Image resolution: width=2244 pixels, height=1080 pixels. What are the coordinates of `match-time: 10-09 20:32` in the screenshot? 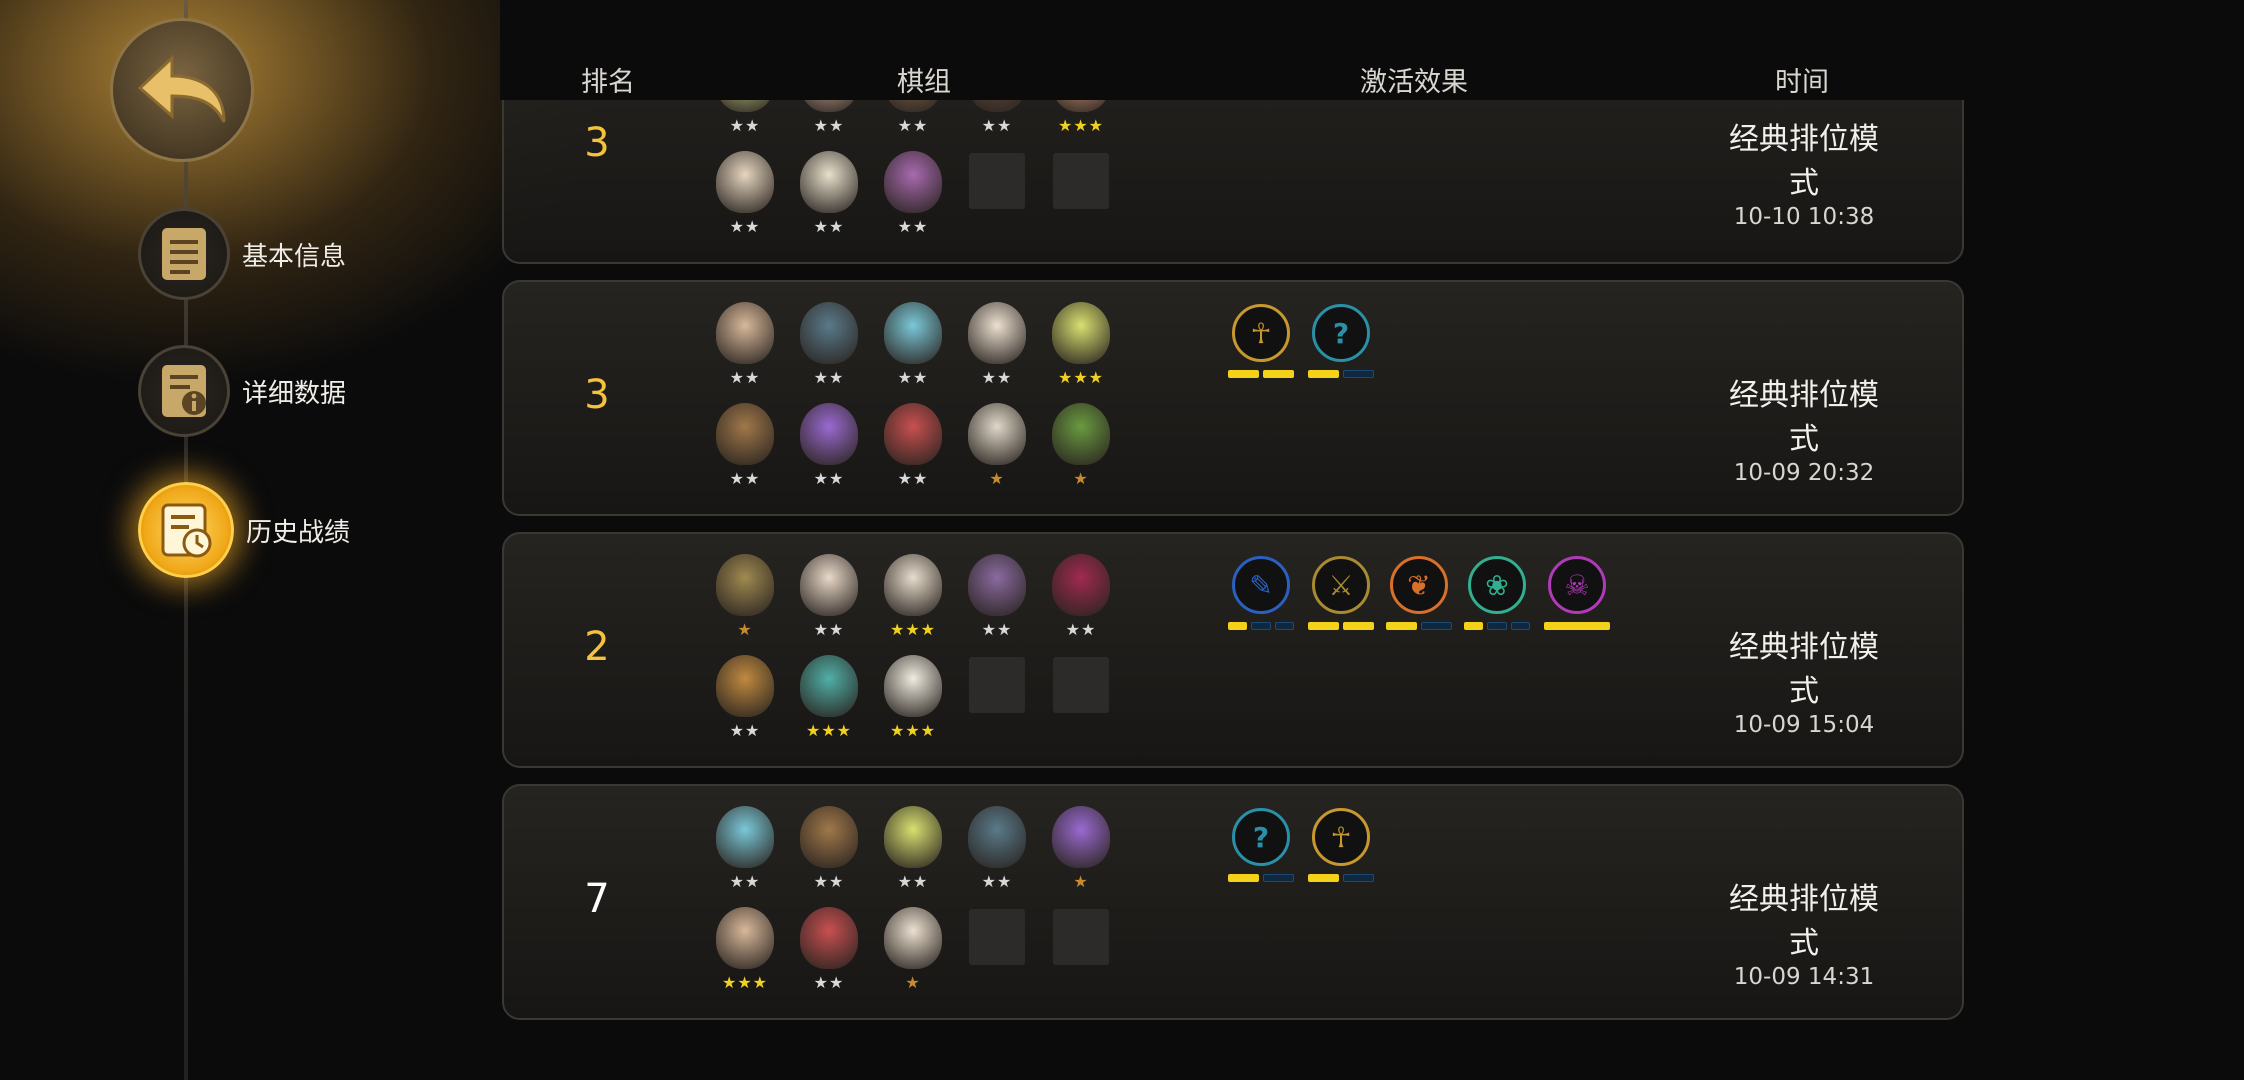 It's located at (1804, 473).